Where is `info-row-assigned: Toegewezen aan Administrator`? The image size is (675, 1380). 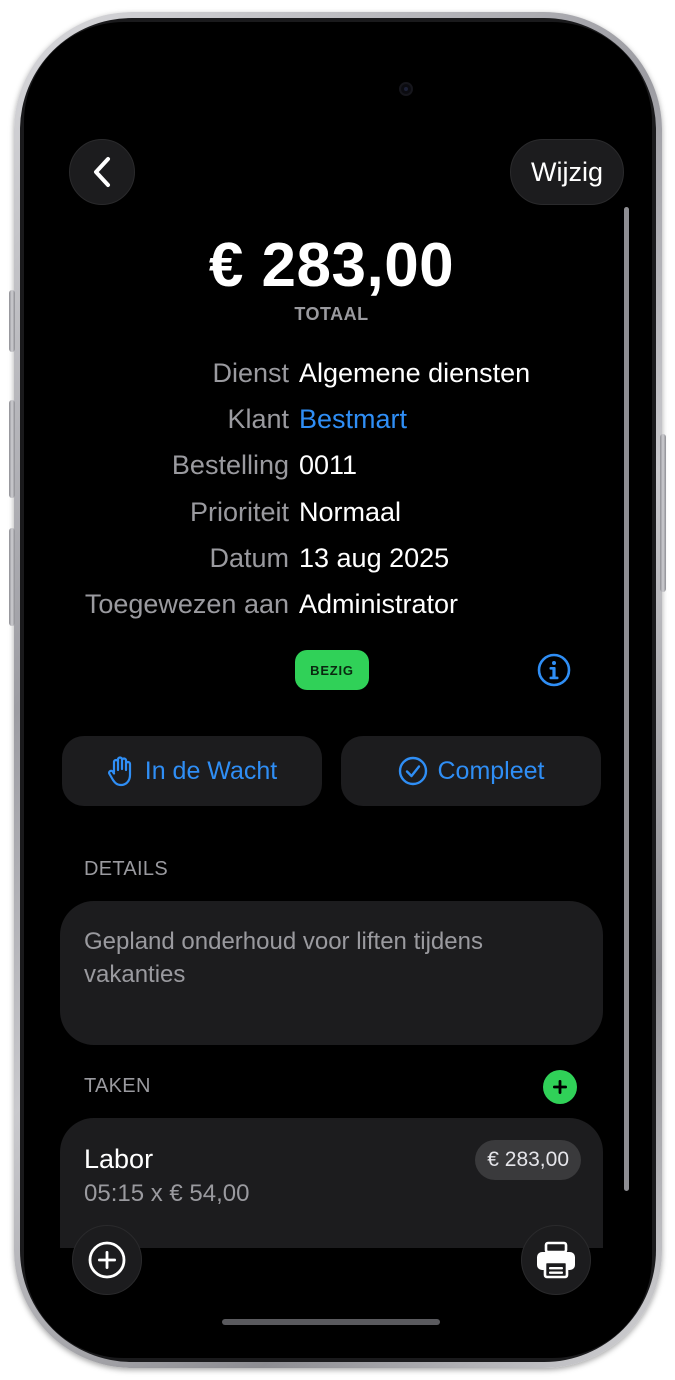
info-row-assigned: Toegewezen aan Administrator is located at coordinates (331, 609).